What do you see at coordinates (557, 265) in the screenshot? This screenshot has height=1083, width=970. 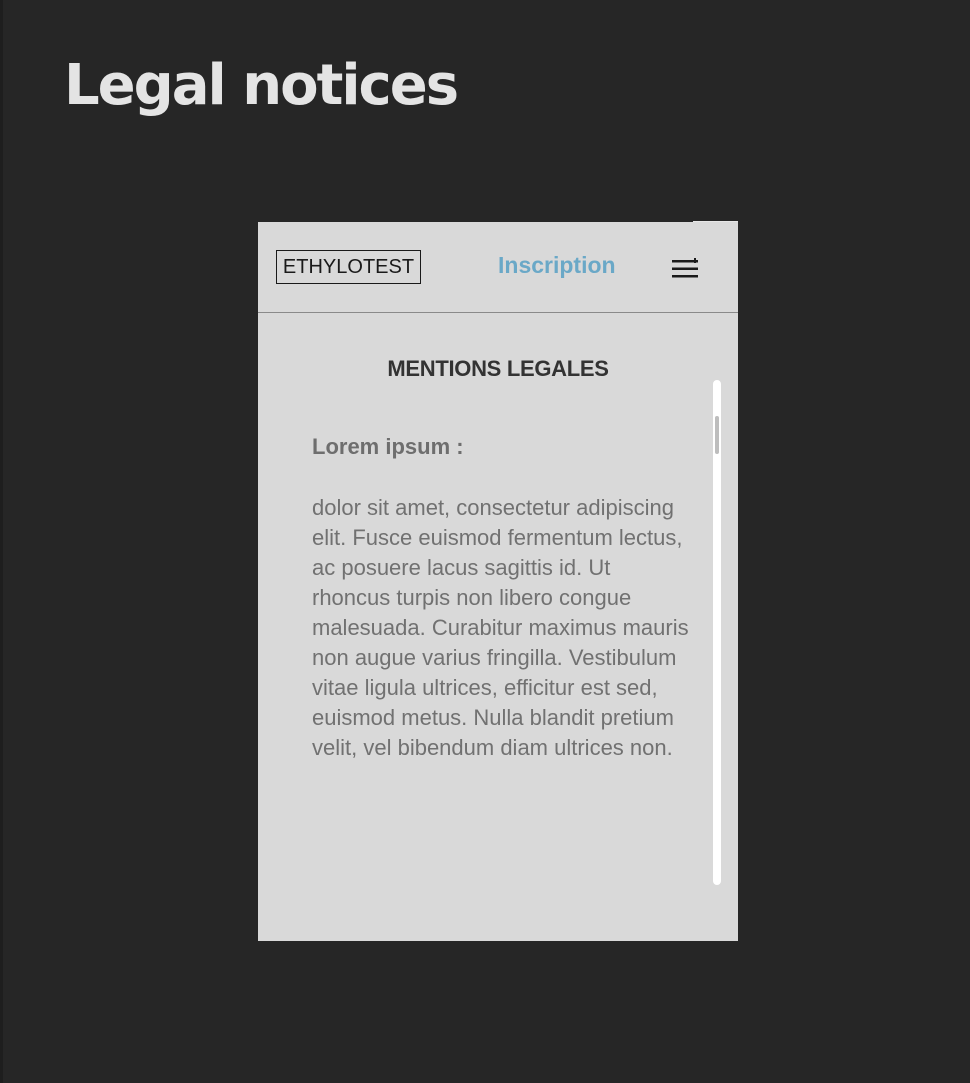 I see `signup-link: Inscription` at bounding box center [557, 265].